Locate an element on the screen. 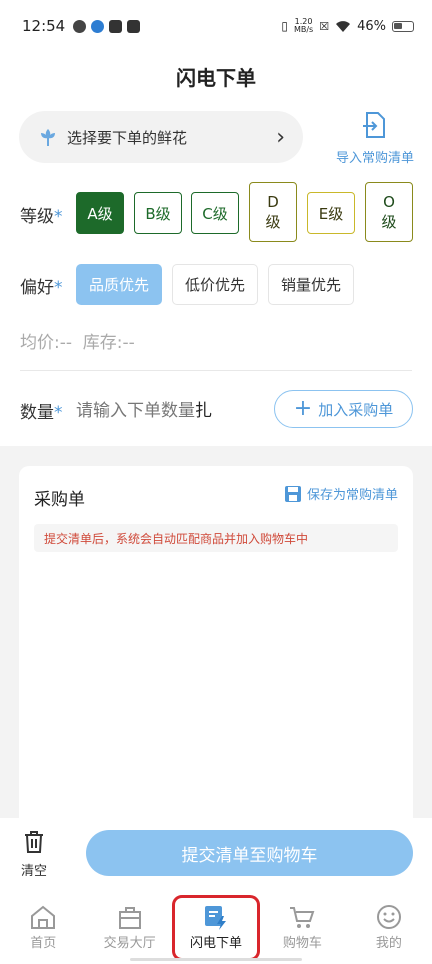 This screenshot has height=964, width=432. grade-required-mark: * is located at coordinates (58, 217).